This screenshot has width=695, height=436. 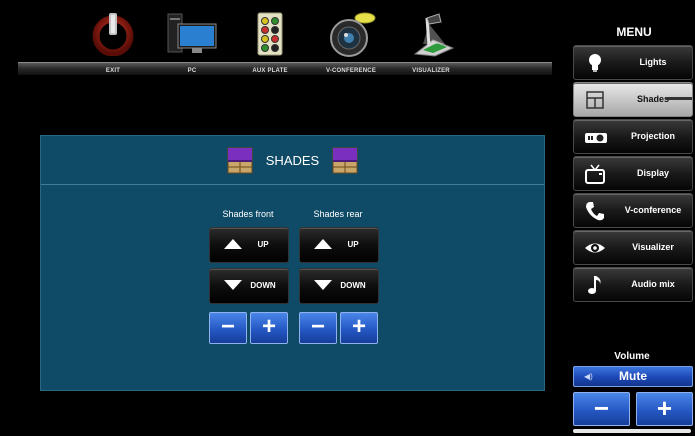 What do you see at coordinates (345, 160) in the screenshot?
I see `shade-icon` at bounding box center [345, 160].